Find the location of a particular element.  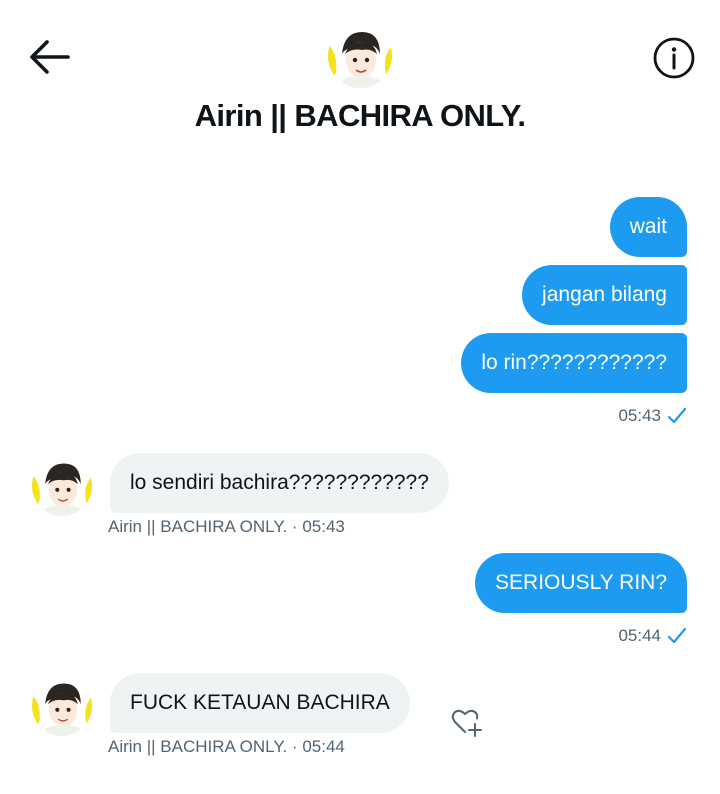

message-bubble-incoming: lo sendiri bachira???????????? is located at coordinates (279, 483).